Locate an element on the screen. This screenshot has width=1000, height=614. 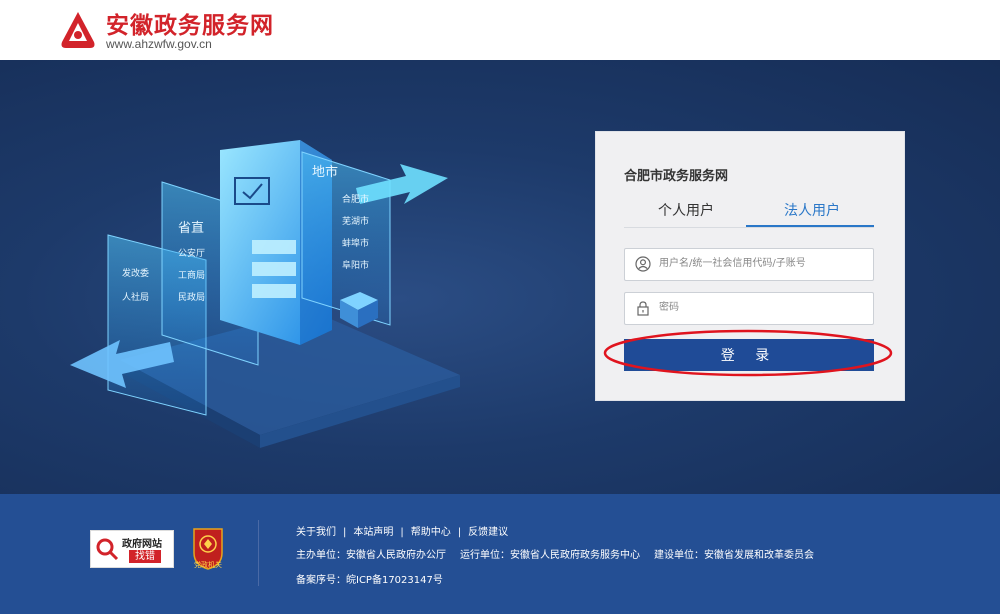
footer-divider is located at coordinates (258, 553).